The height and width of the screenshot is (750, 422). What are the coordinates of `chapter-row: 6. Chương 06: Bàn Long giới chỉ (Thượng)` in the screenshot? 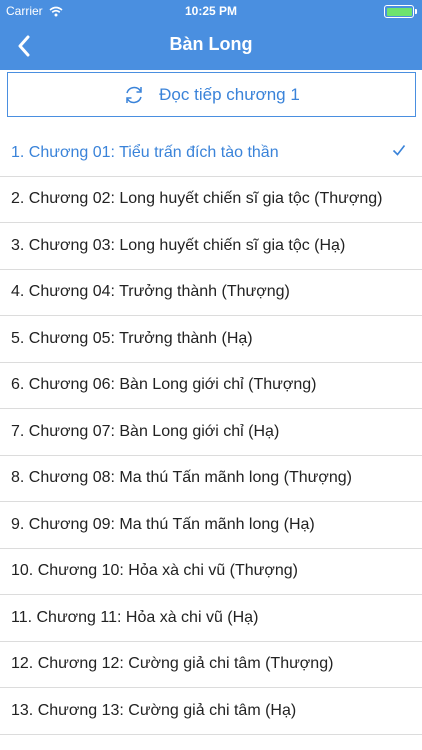 It's located at (211, 386).